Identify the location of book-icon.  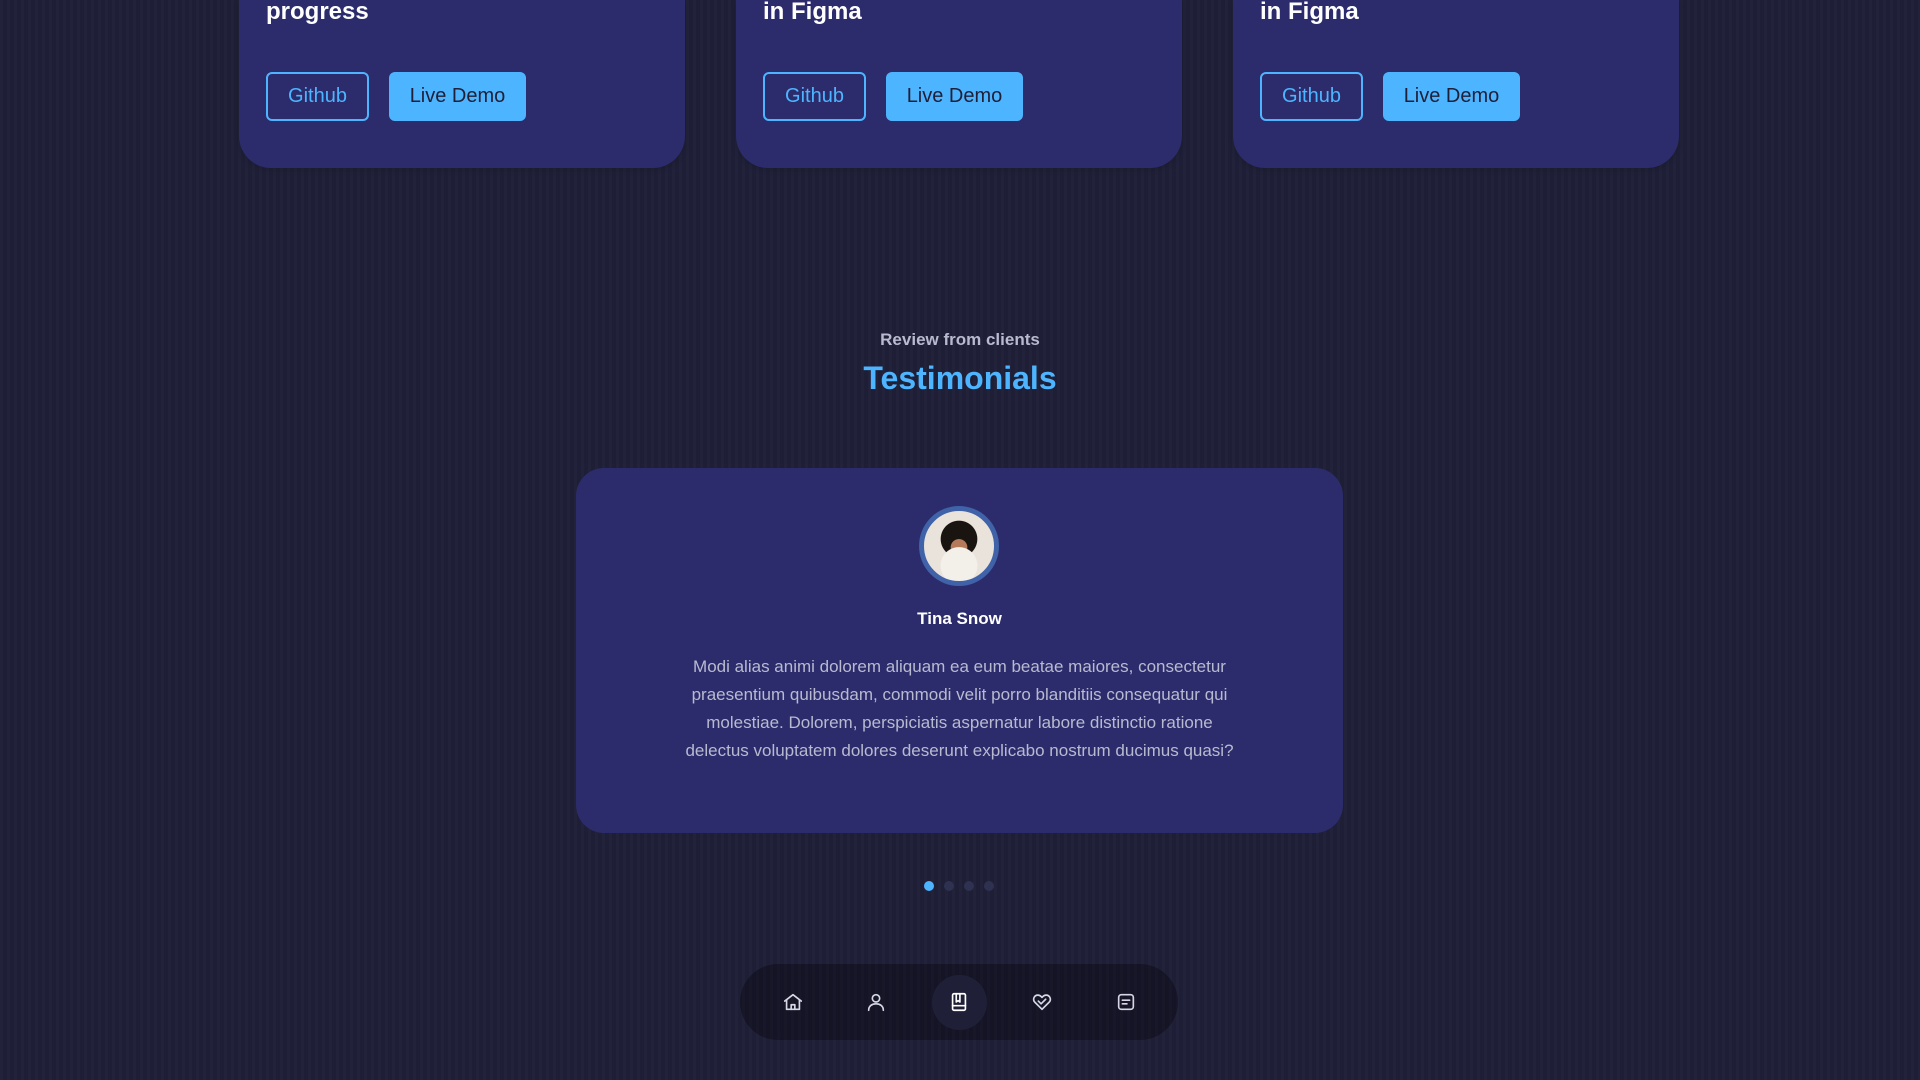
(959, 1002).